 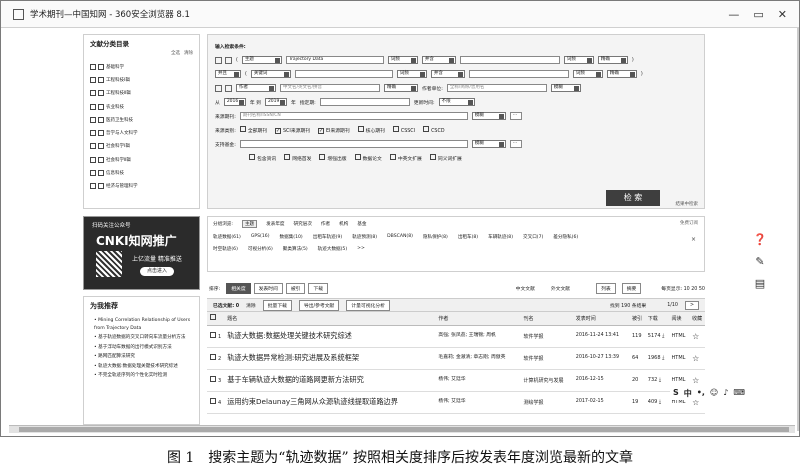 What do you see at coordinates (330, 336) in the screenshot?
I see `article-title-link: 轨迹大数据:数据处理关键技术研究综述` at bounding box center [330, 336].